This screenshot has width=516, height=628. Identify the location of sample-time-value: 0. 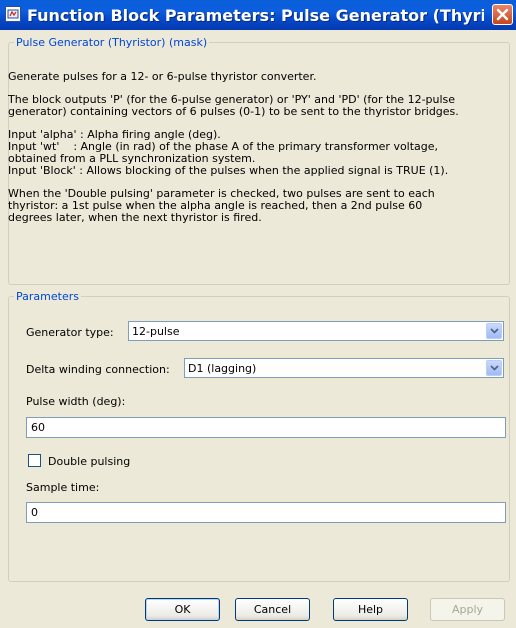
(34, 512).